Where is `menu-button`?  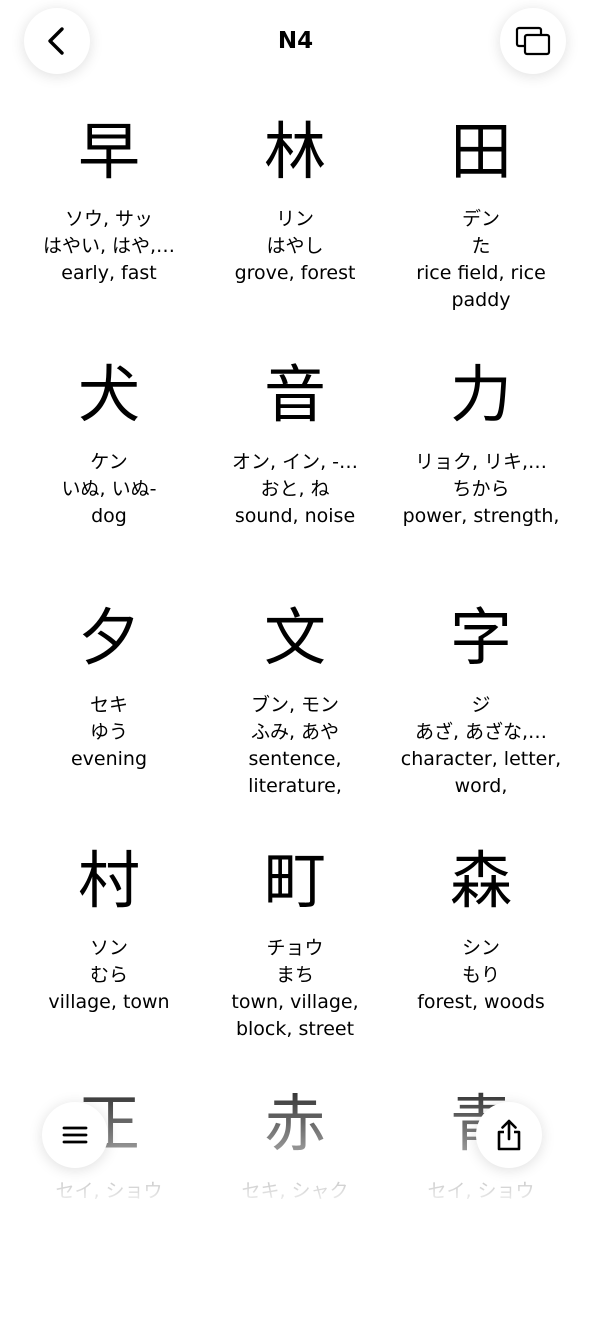 menu-button is located at coordinates (75, 1135).